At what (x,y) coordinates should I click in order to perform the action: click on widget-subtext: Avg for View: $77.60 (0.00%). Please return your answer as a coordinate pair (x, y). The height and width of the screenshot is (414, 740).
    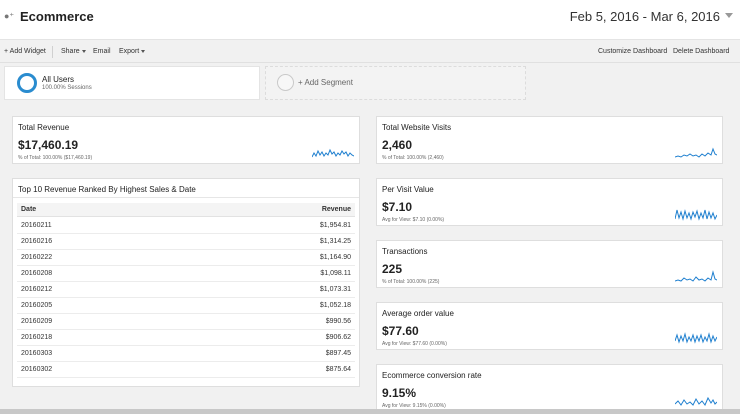
    Looking at the image, I should click on (414, 344).